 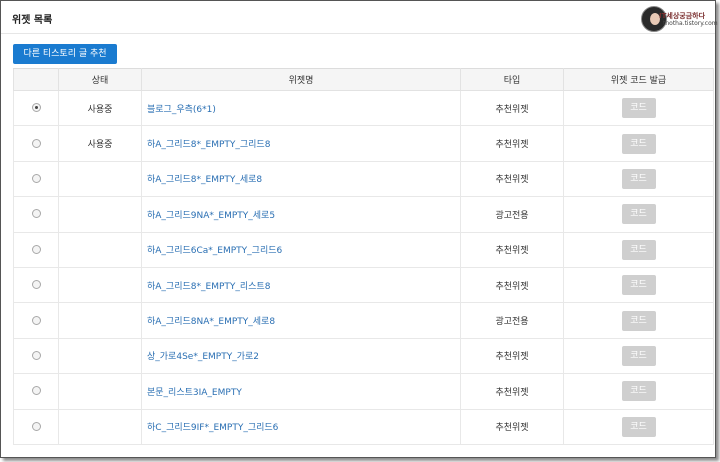 What do you see at coordinates (638, 79) in the screenshot?
I see `column-header-code-issue: 위젯 코드 발급` at bounding box center [638, 79].